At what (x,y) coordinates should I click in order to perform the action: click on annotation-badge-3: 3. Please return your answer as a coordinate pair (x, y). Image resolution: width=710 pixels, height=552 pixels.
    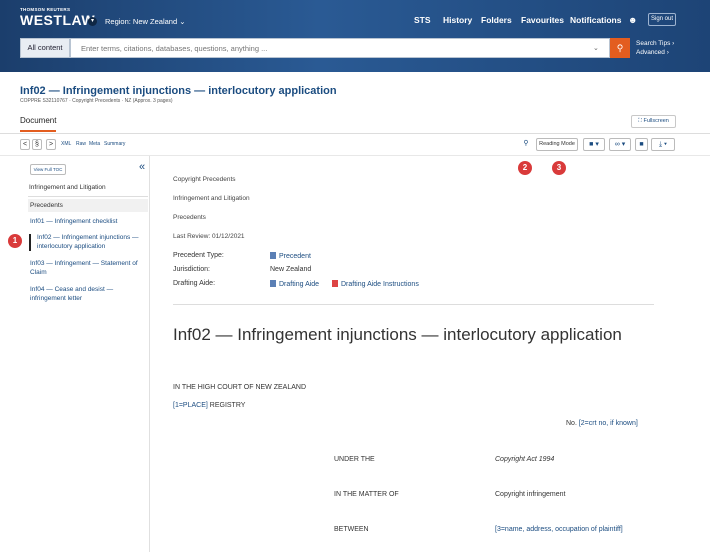
    Looking at the image, I should click on (559, 168).